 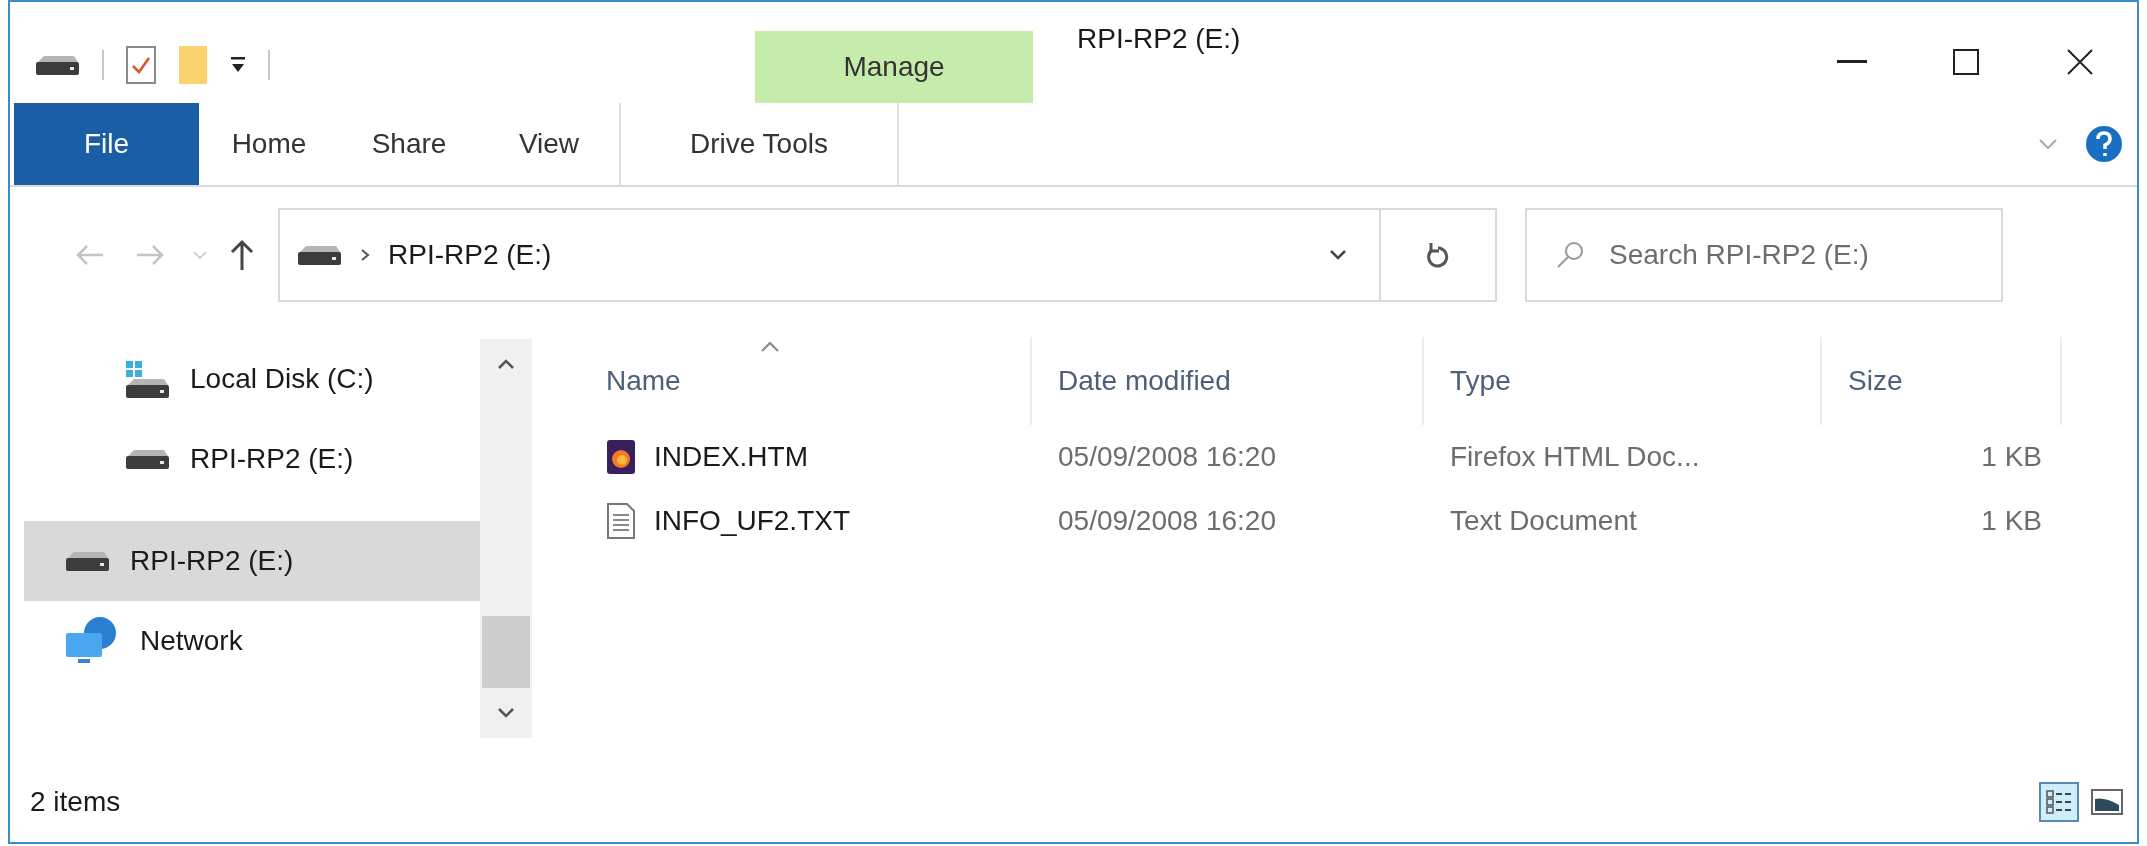 I want to click on scroll-thumb, so click(x=506, y=652).